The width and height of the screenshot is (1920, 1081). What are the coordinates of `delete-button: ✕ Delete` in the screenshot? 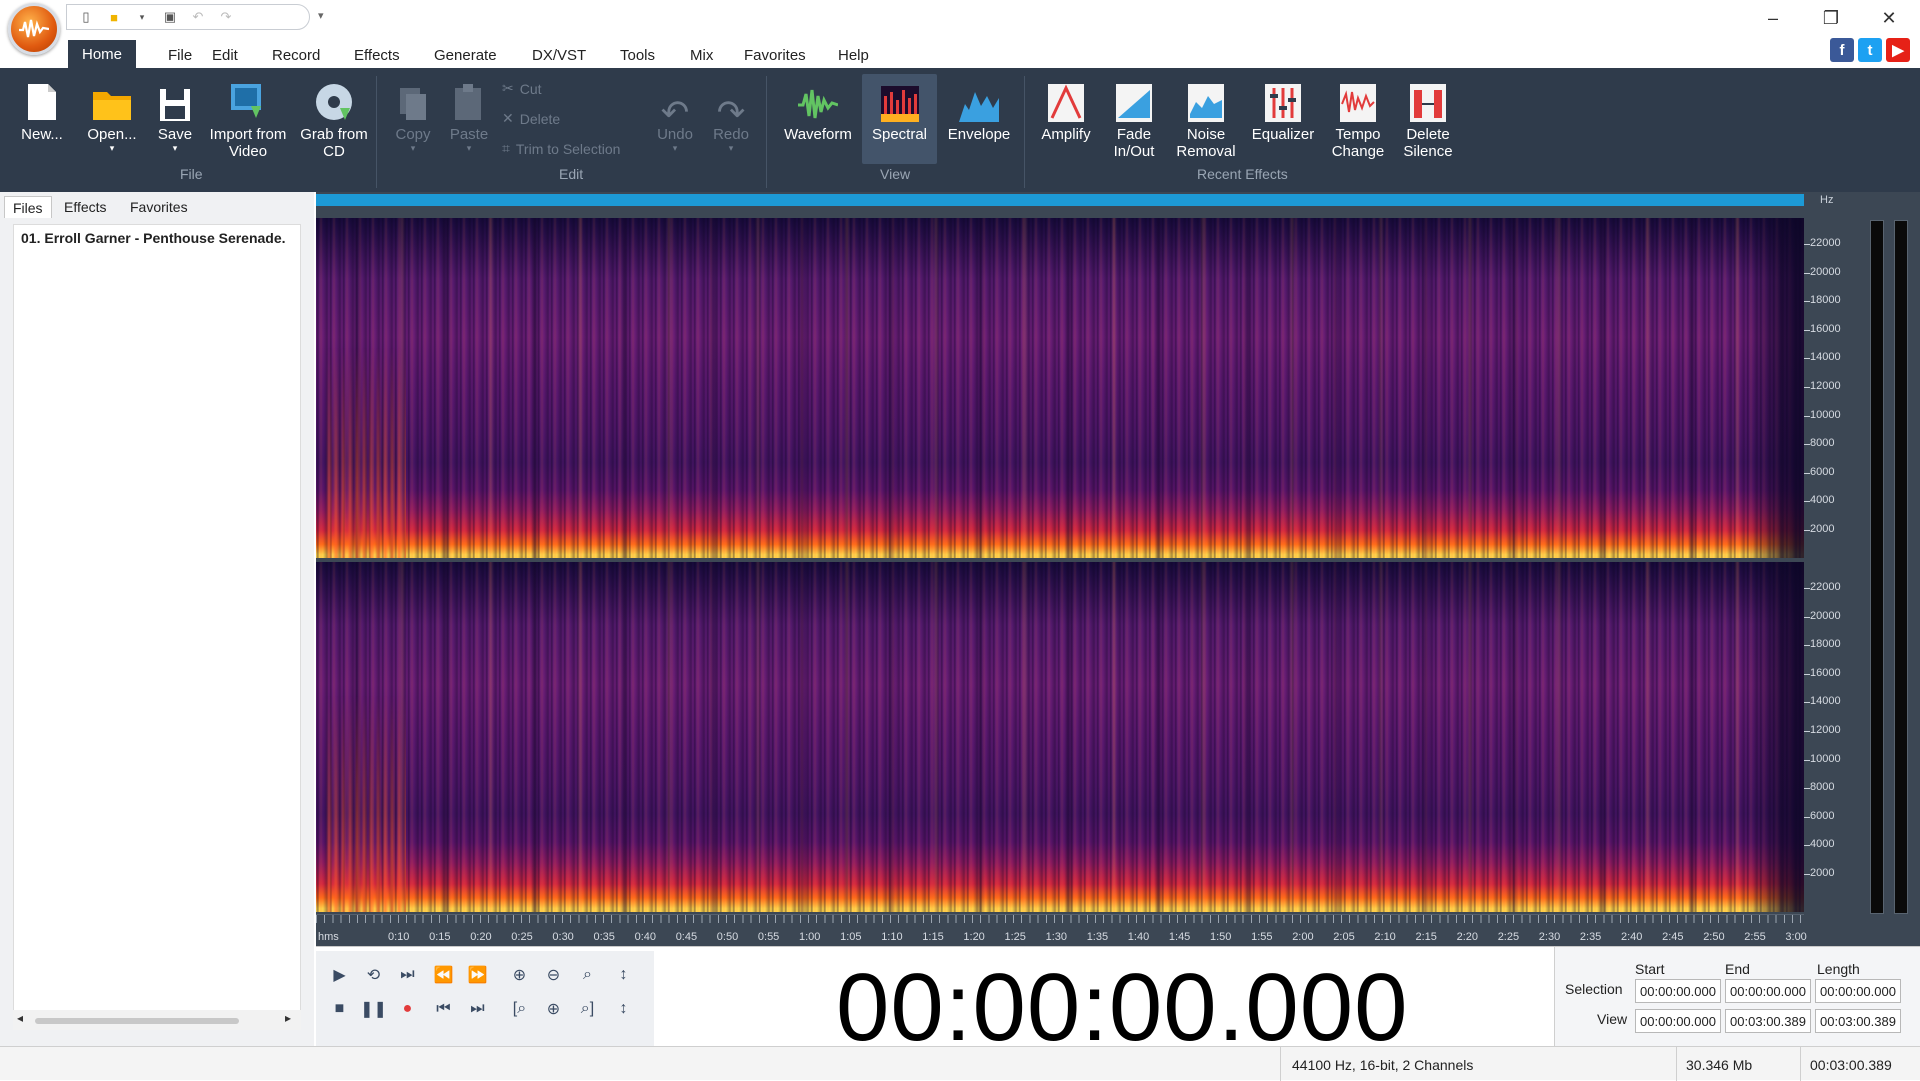 It's located at (531, 118).